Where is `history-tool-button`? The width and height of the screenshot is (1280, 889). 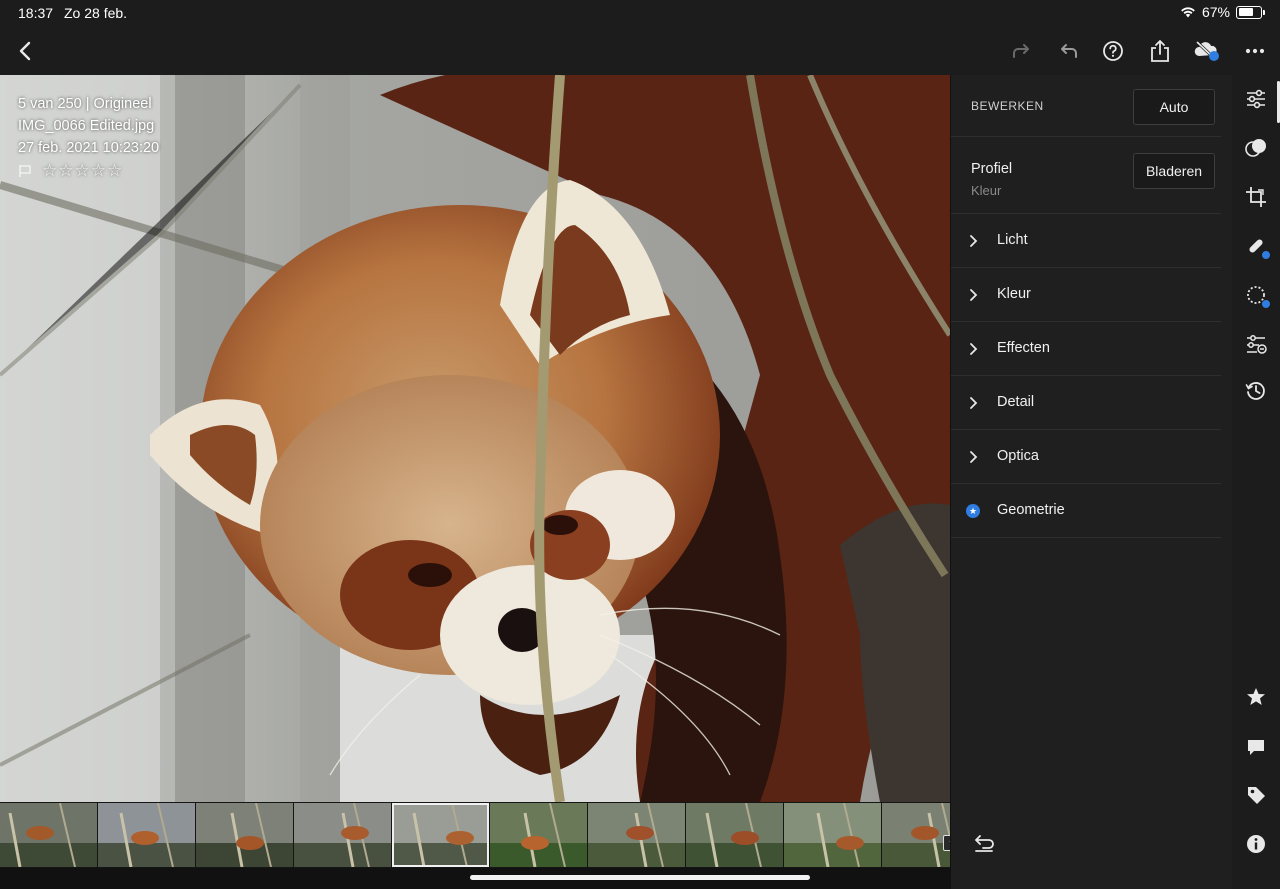 history-tool-button is located at coordinates (1256, 391).